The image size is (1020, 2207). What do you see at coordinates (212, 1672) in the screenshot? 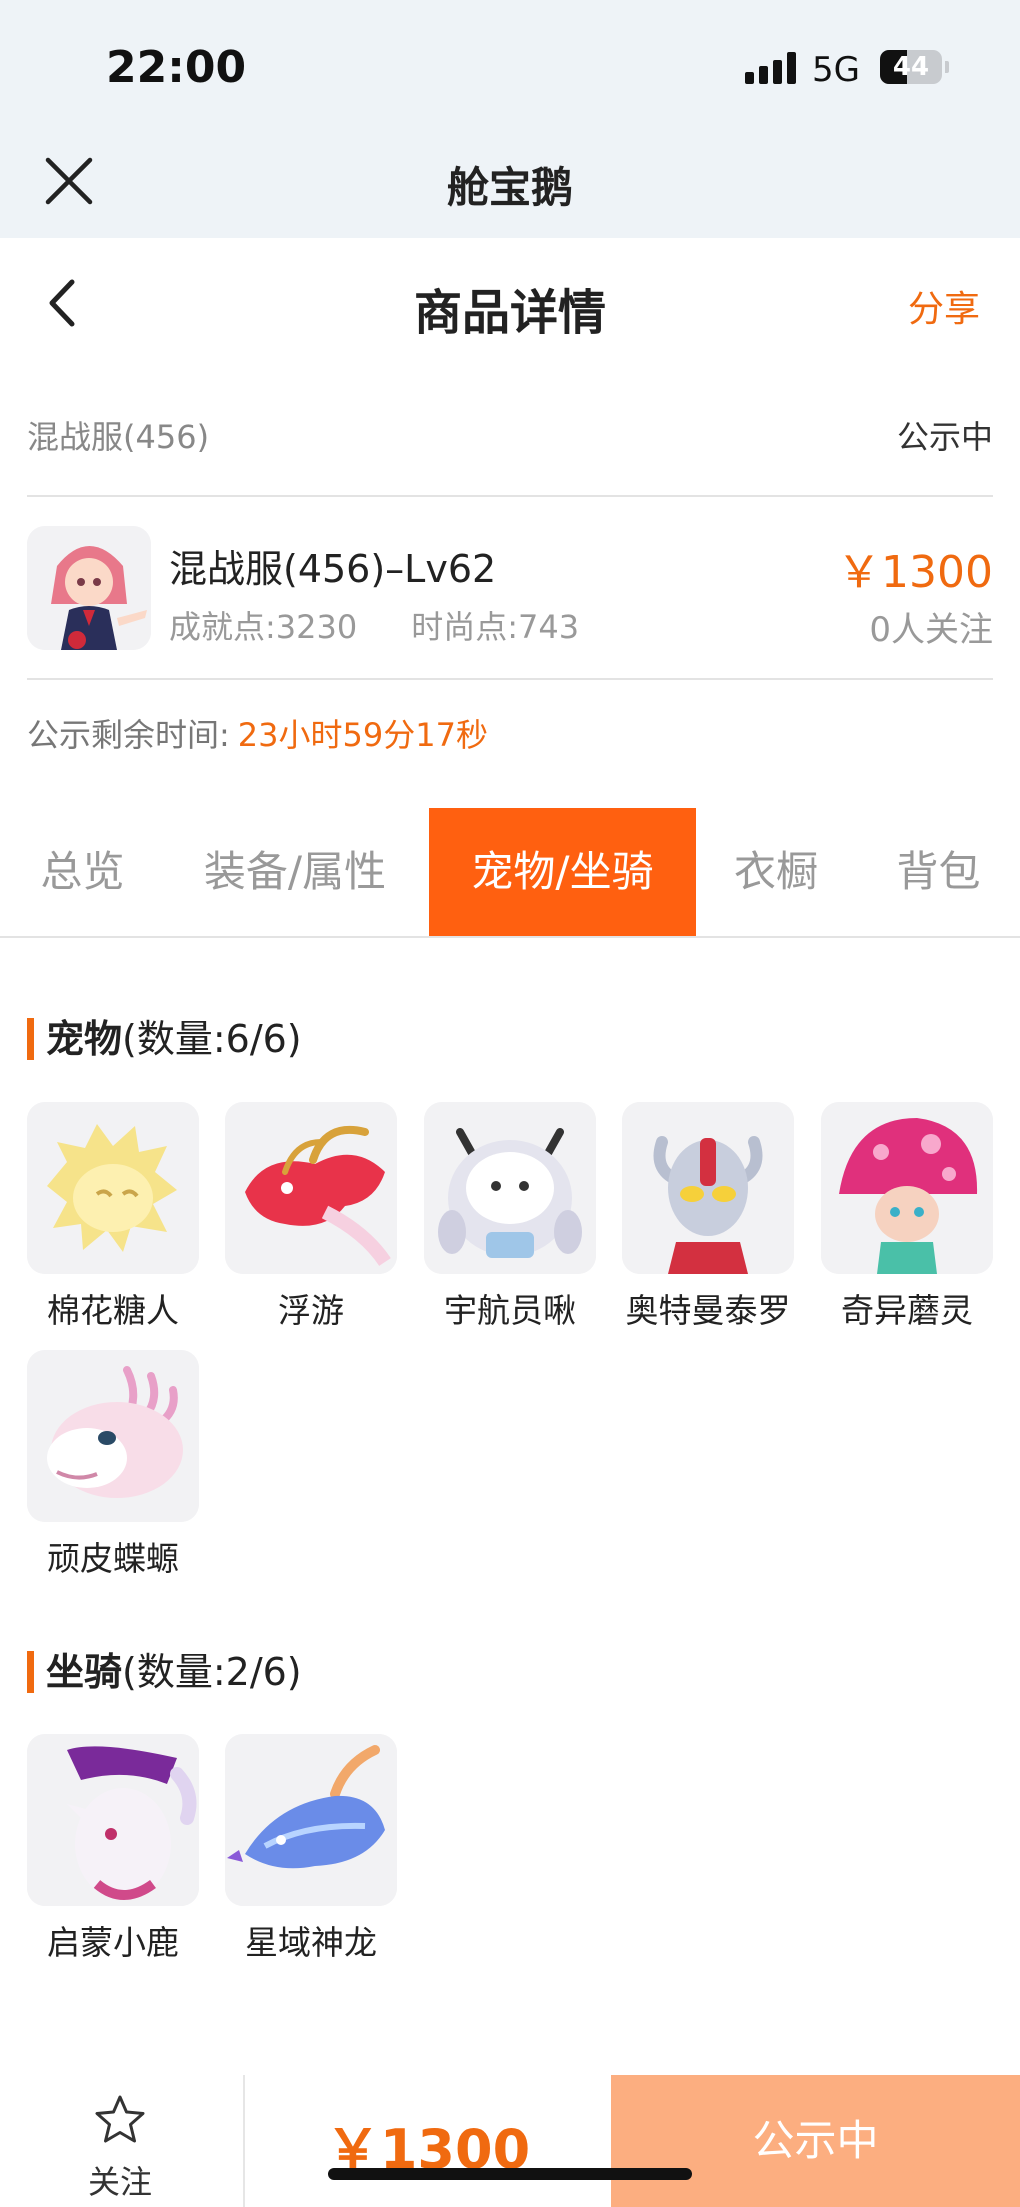
I see `mounts-count: (数量:2/6)` at bounding box center [212, 1672].